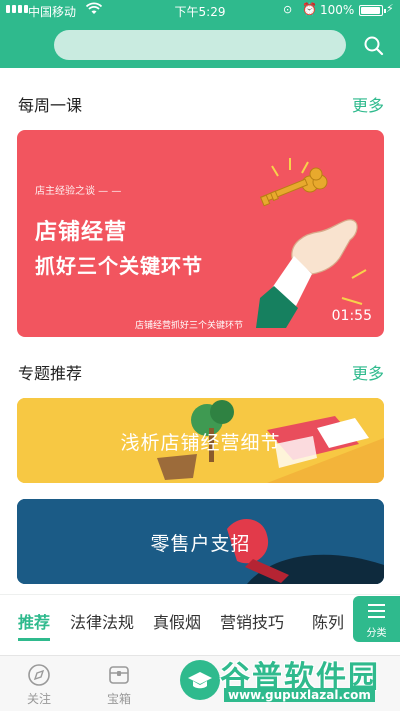  Describe the element at coordinates (39, 675) in the screenshot. I see `compass-icon` at that location.